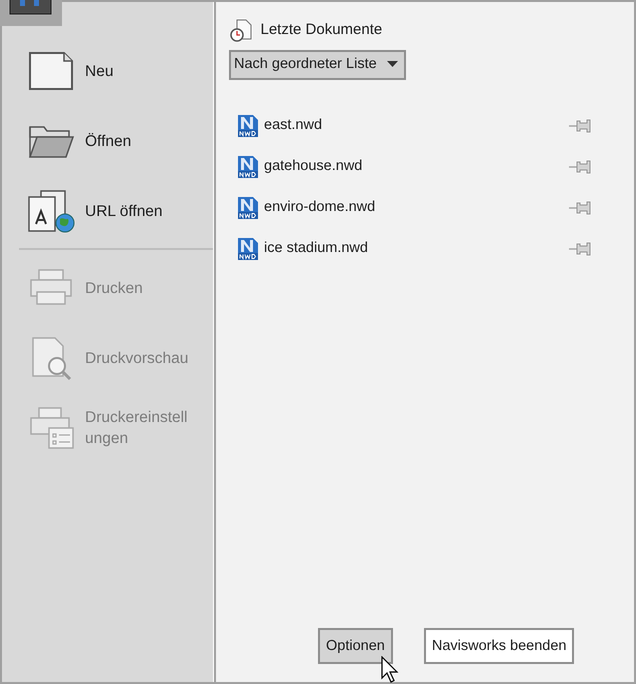 This screenshot has height=684, width=636. I want to click on file-link: east.nwd, so click(293, 125).